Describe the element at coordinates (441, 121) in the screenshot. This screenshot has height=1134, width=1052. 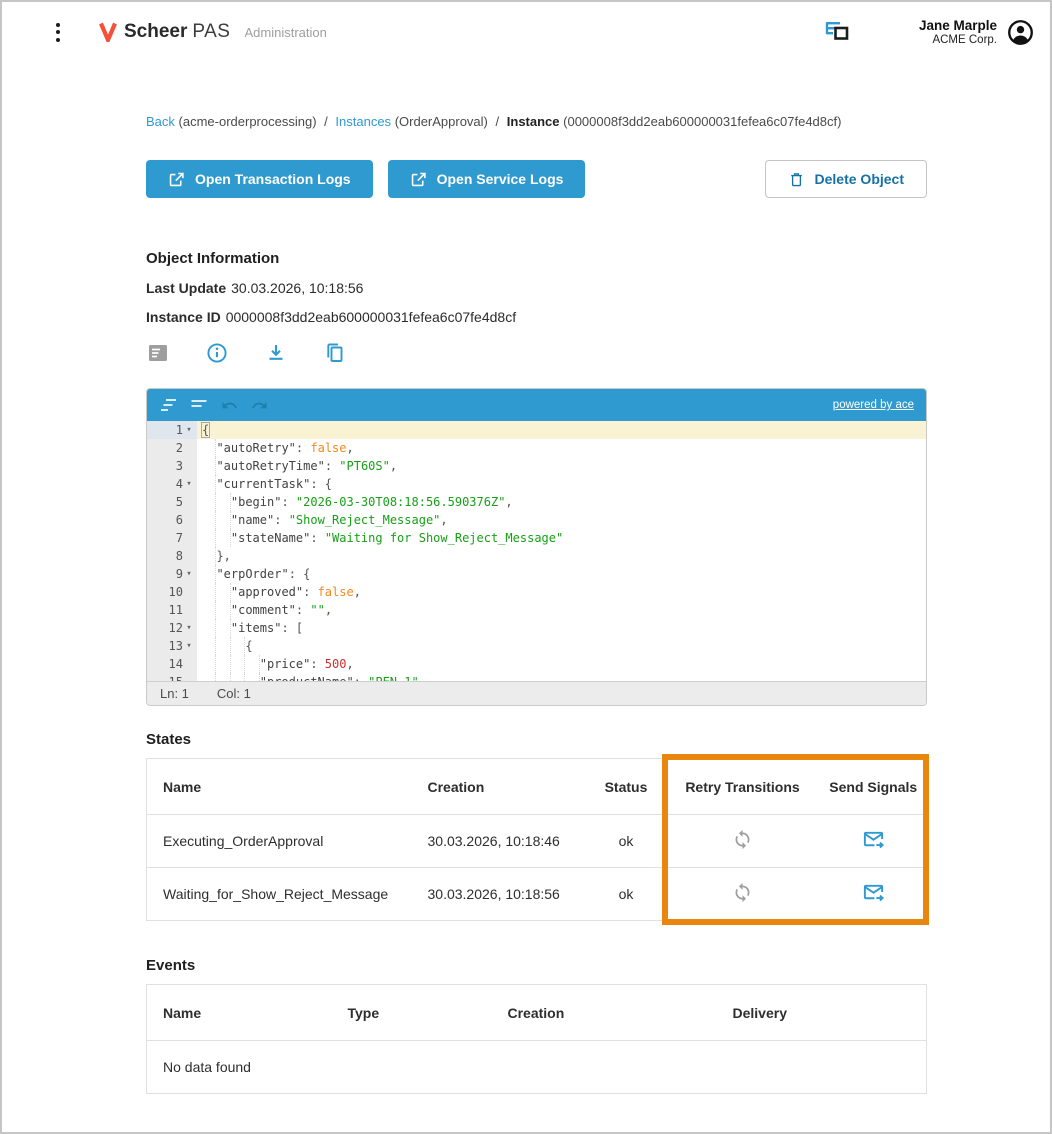
I see `breadcrumb-instances-context: (OrderApproval)` at that location.